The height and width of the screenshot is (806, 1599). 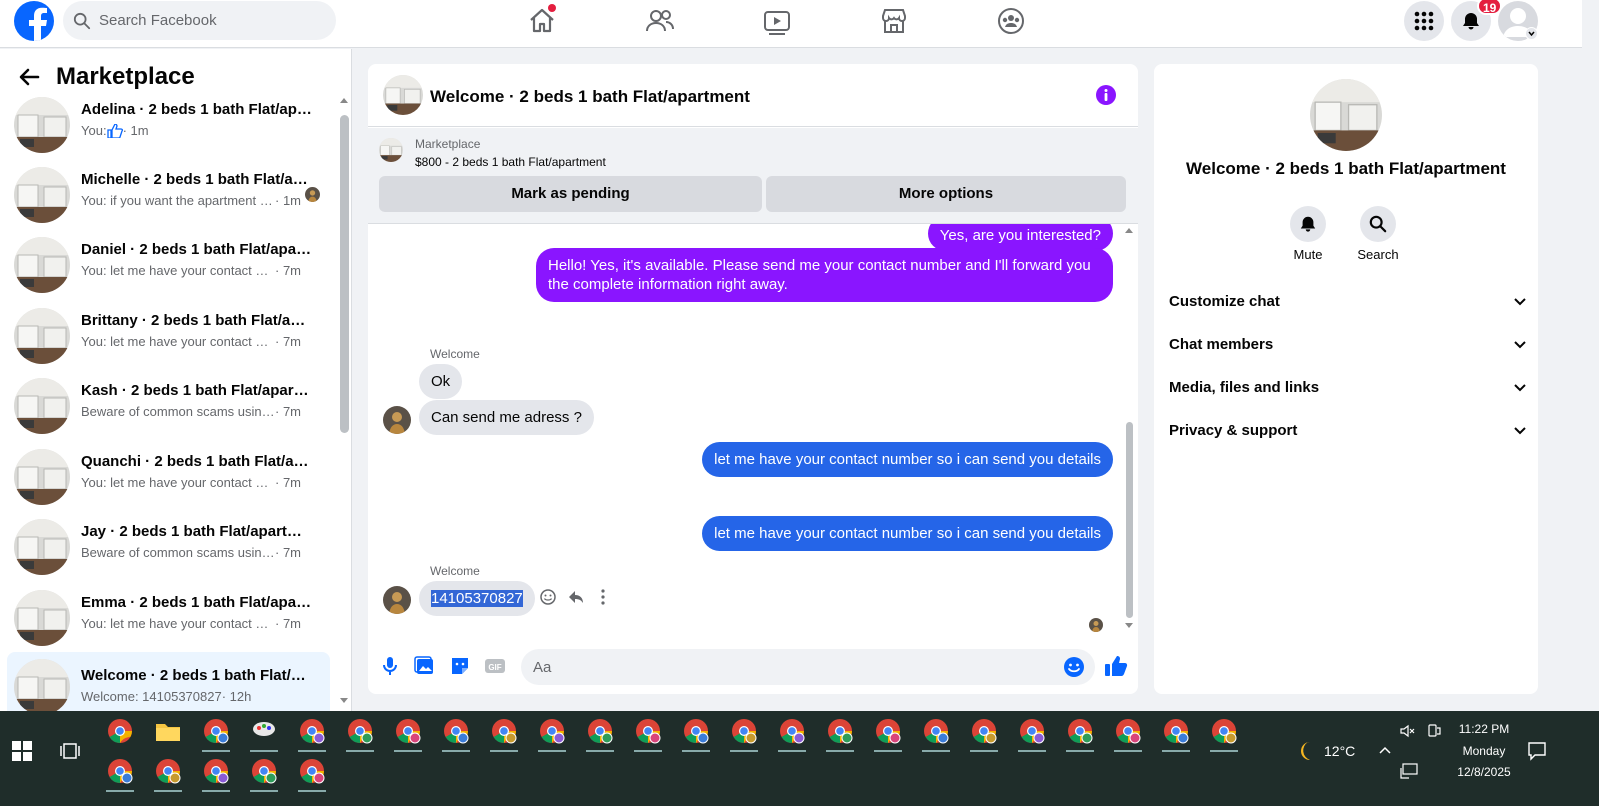 I want to click on mute-button, so click(x=1308, y=224).